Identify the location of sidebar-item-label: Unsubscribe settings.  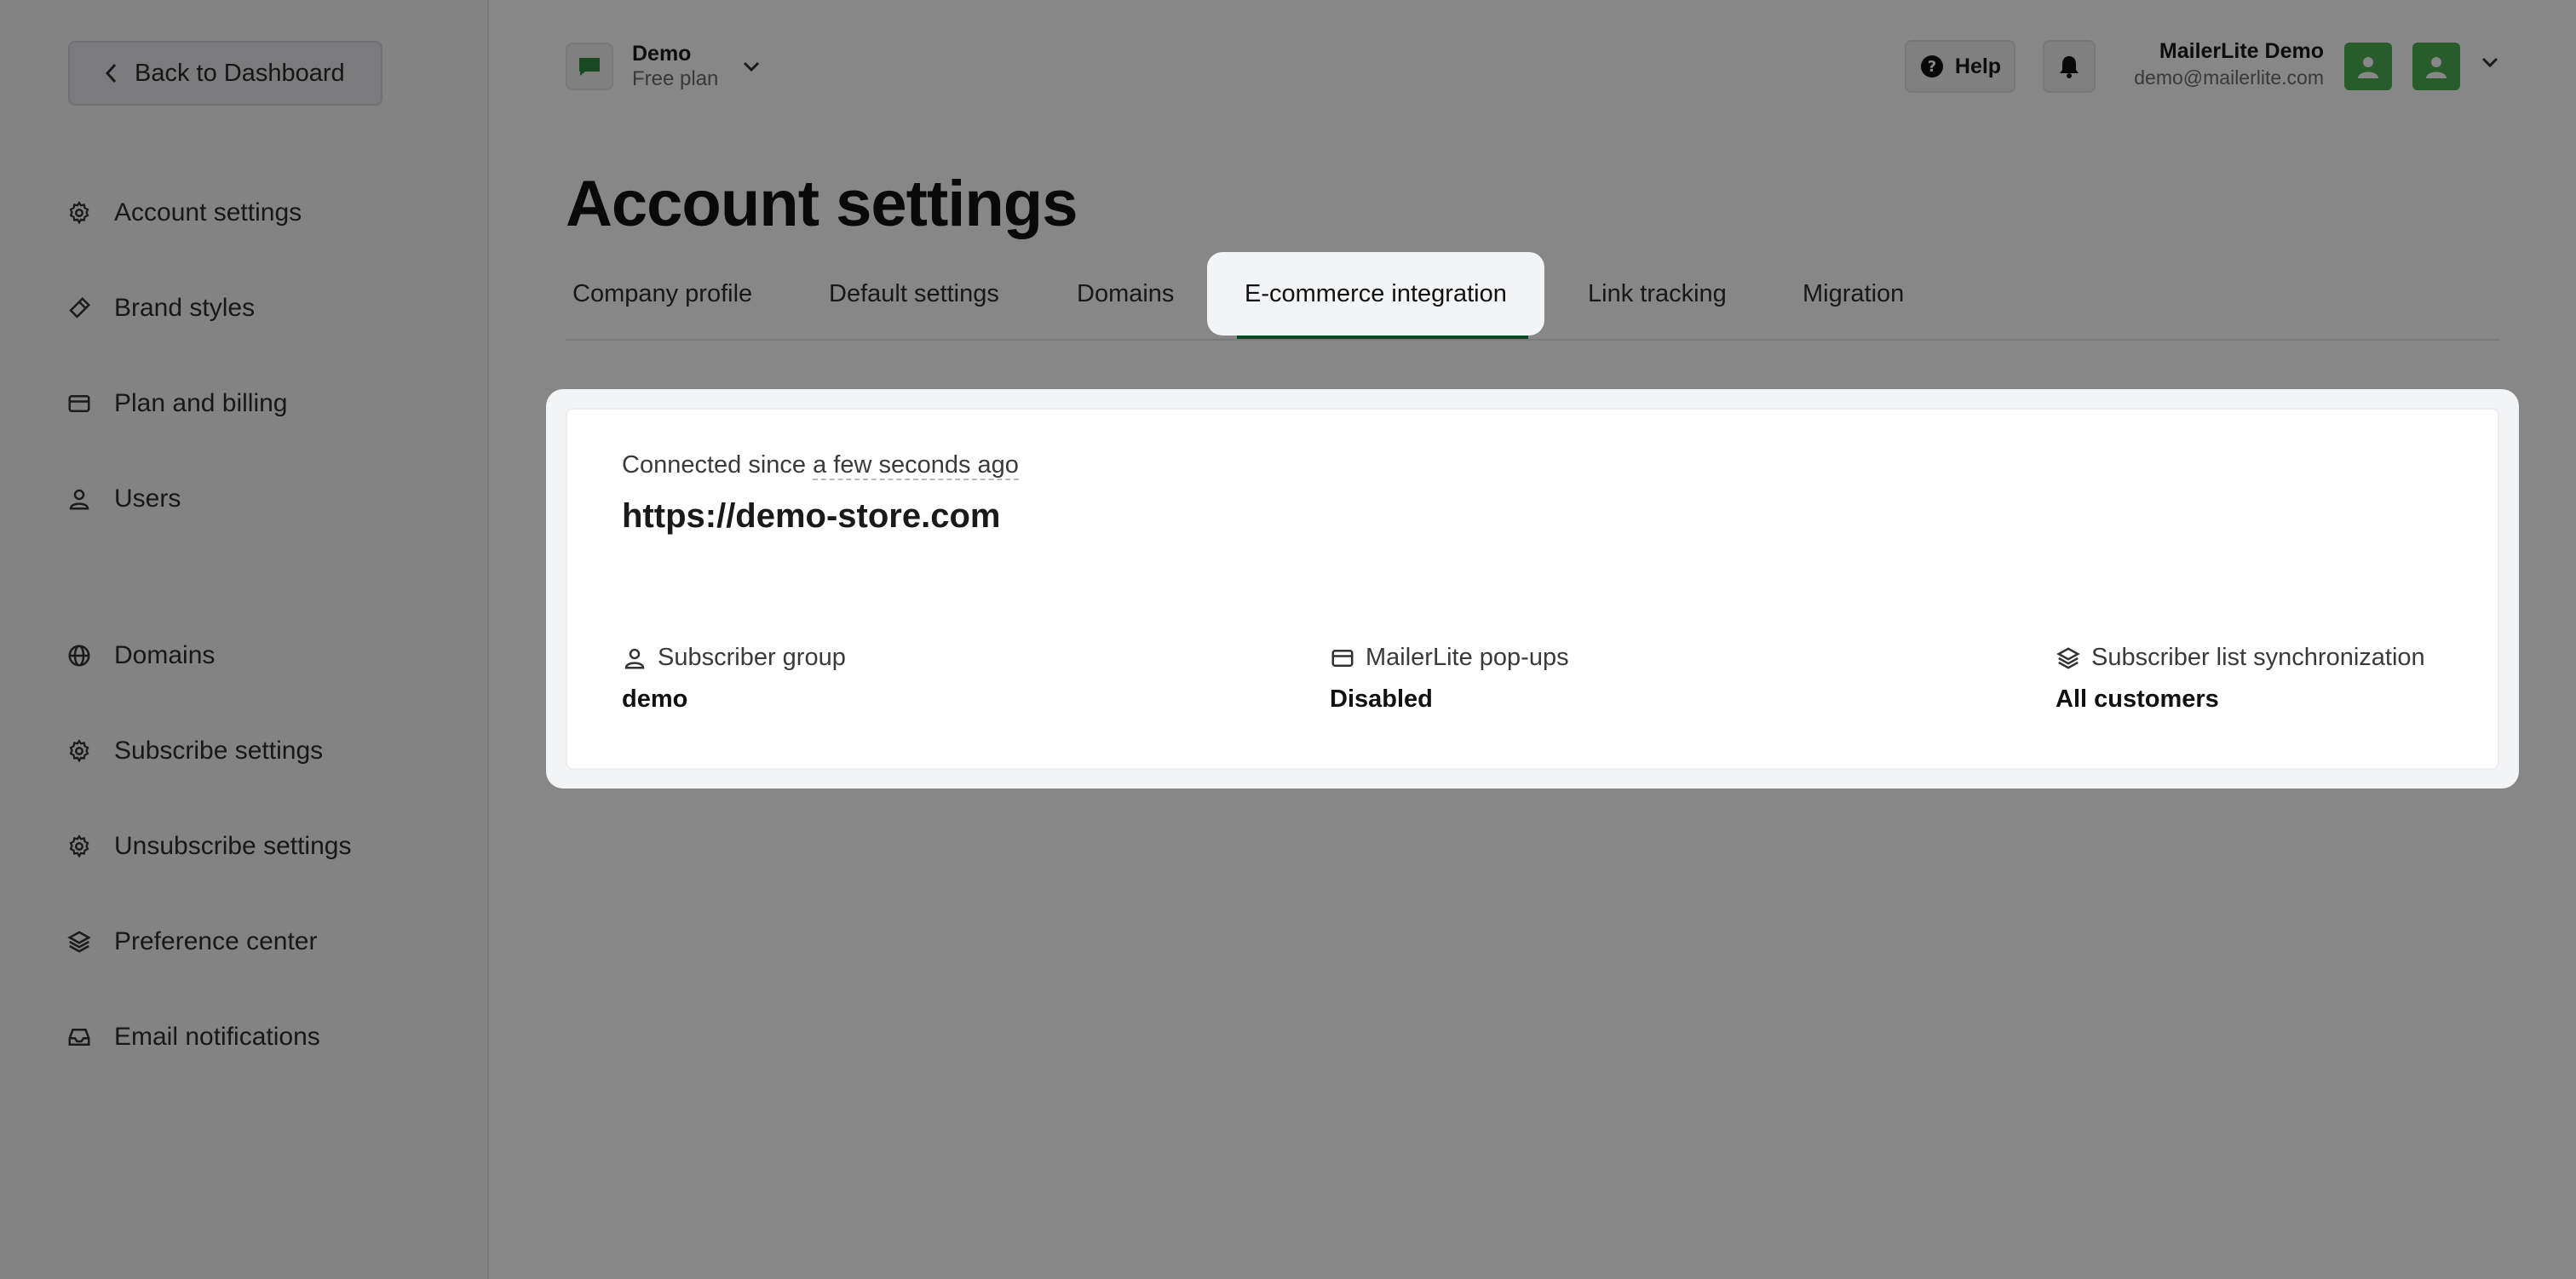
(233, 846).